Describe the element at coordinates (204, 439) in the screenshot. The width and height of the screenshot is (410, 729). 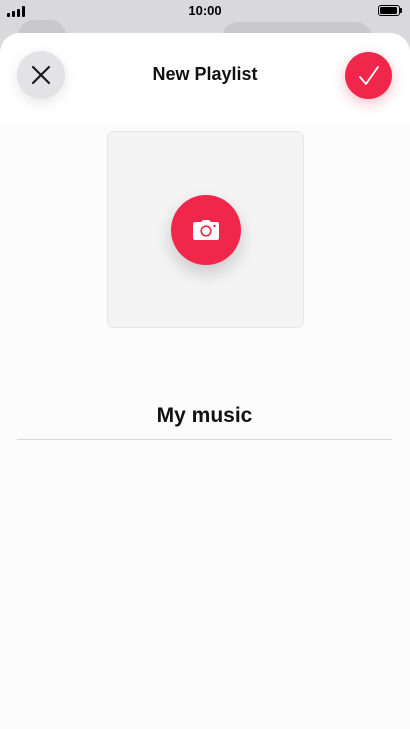
I see `divider` at that location.